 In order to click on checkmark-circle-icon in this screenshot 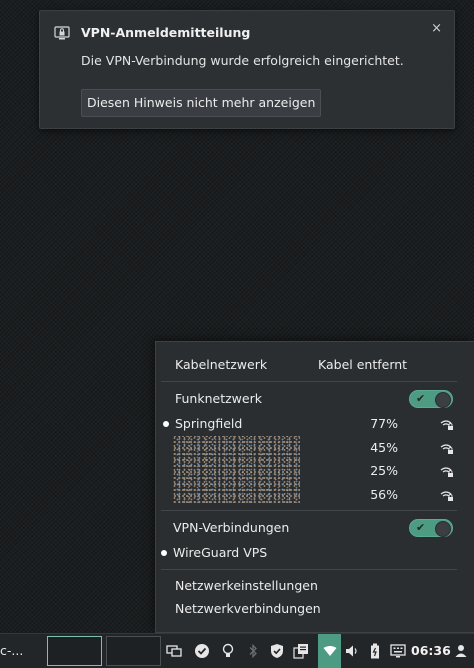, I will do `click(202, 651)`.